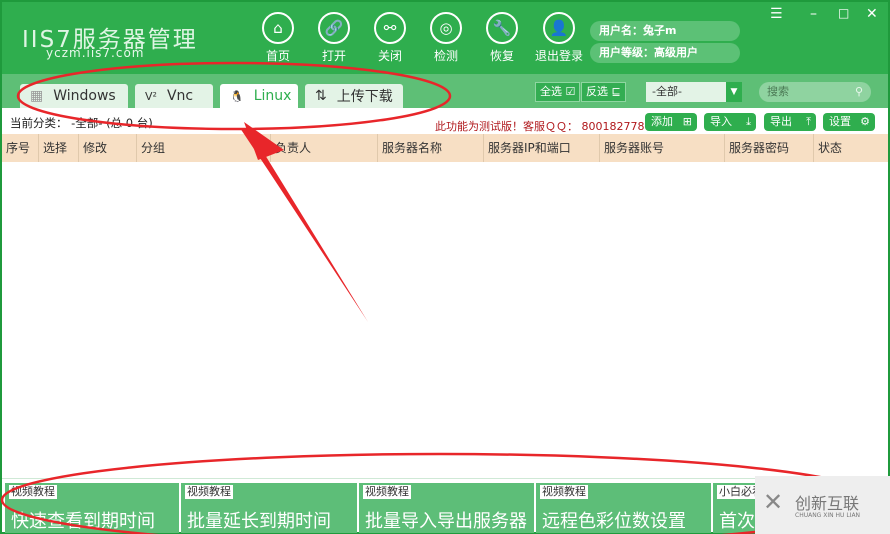  Describe the element at coordinates (334, 28) in the screenshot. I see `link-icon: 🔗` at that location.